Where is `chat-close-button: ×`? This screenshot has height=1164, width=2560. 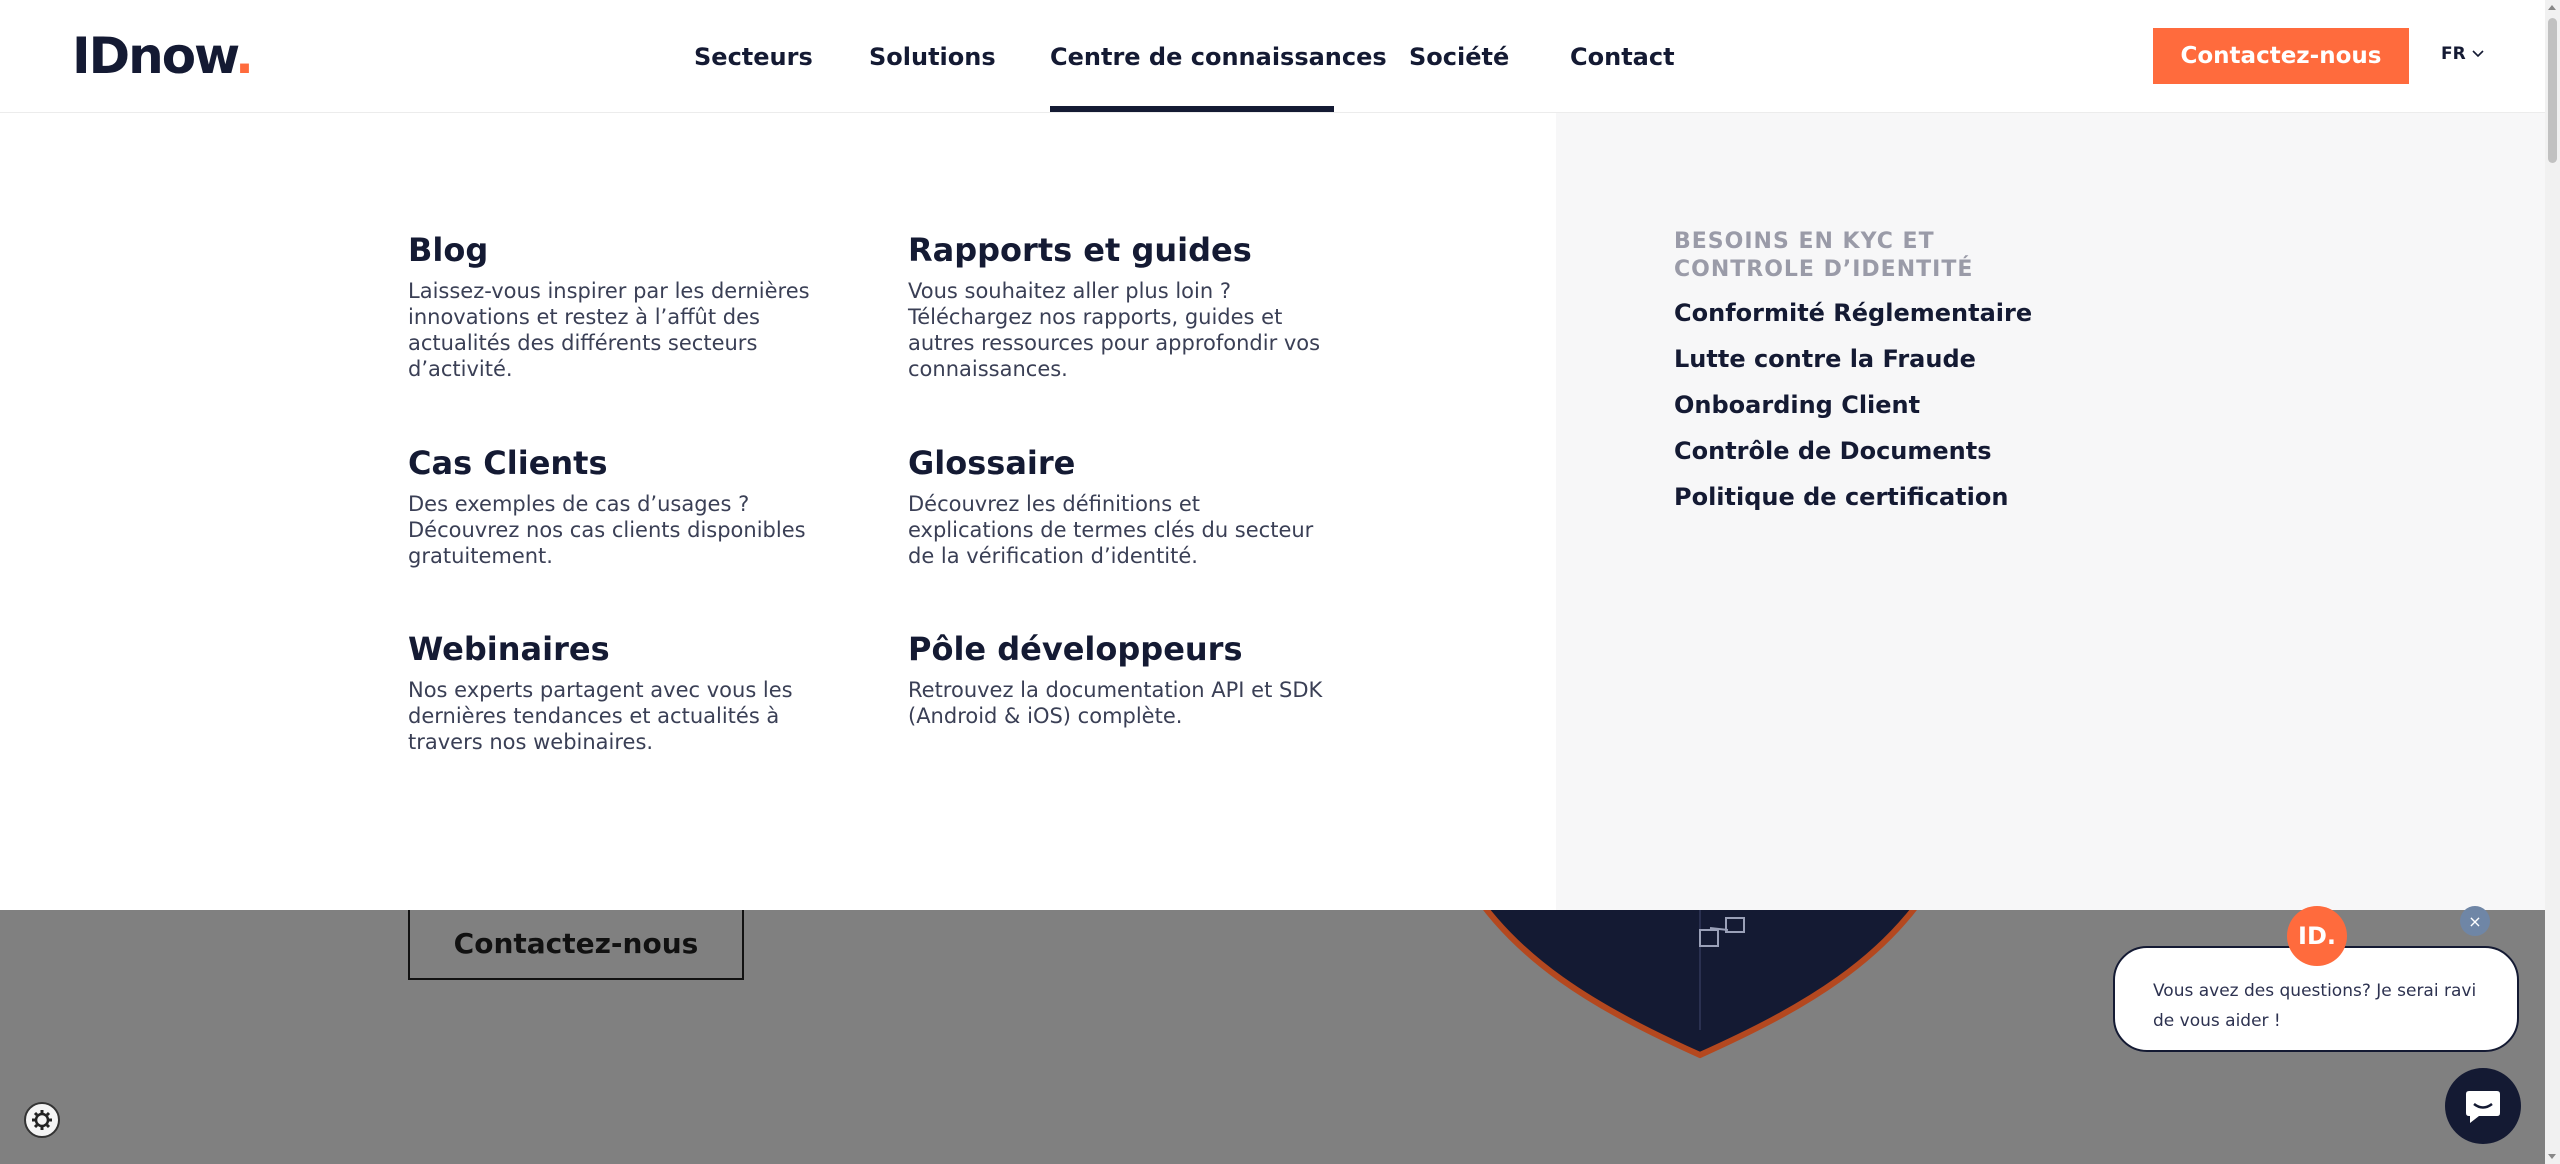 chat-close-button: × is located at coordinates (2475, 921).